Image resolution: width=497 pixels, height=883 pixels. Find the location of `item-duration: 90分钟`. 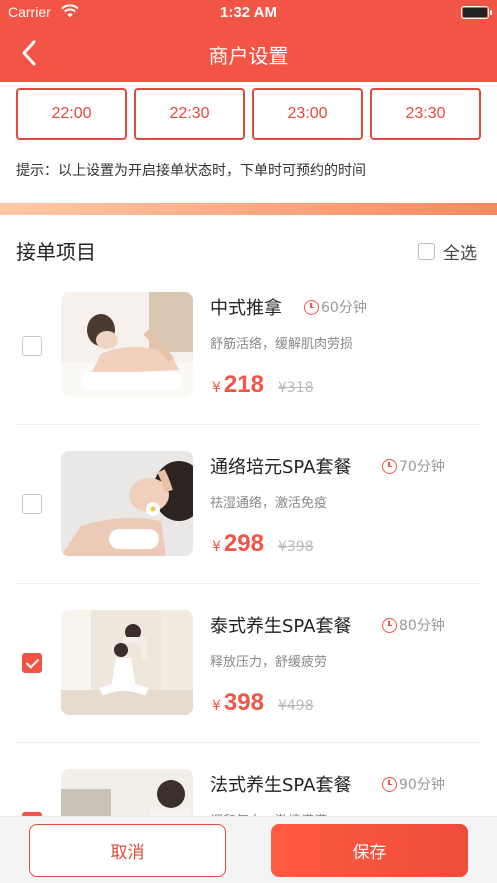

item-duration: 90分钟 is located at coordinates (413, 784).